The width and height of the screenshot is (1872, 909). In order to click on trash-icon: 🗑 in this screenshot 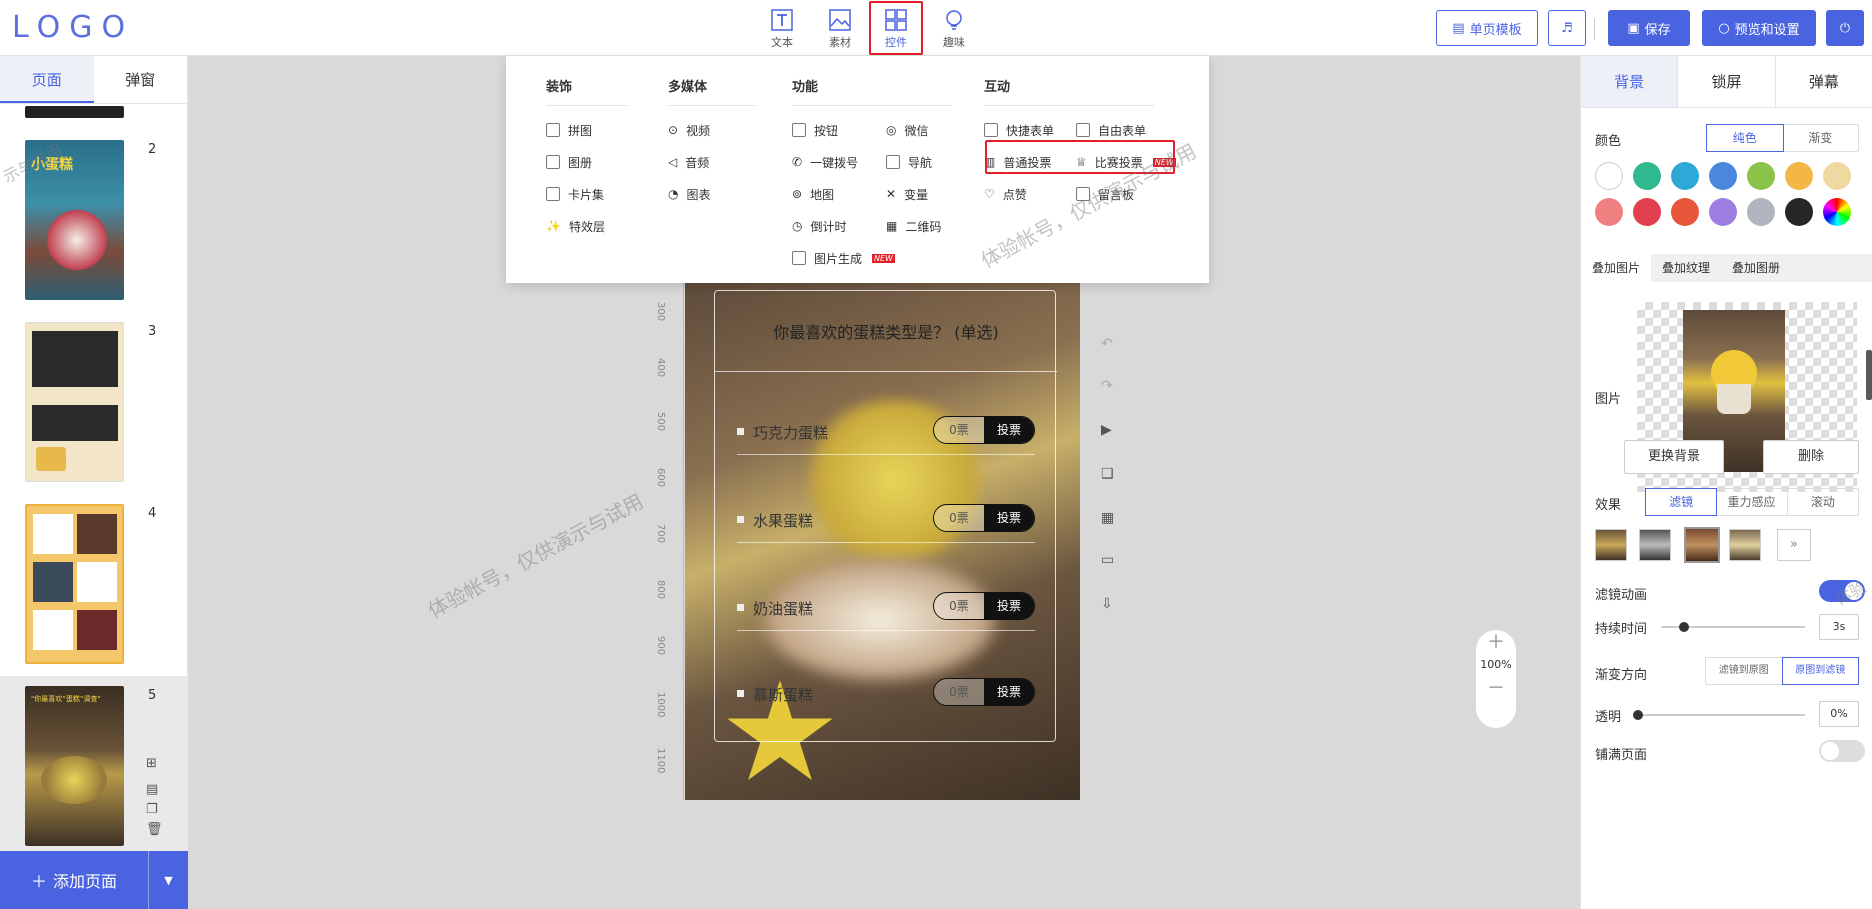, I will do `click(154, 829)`.